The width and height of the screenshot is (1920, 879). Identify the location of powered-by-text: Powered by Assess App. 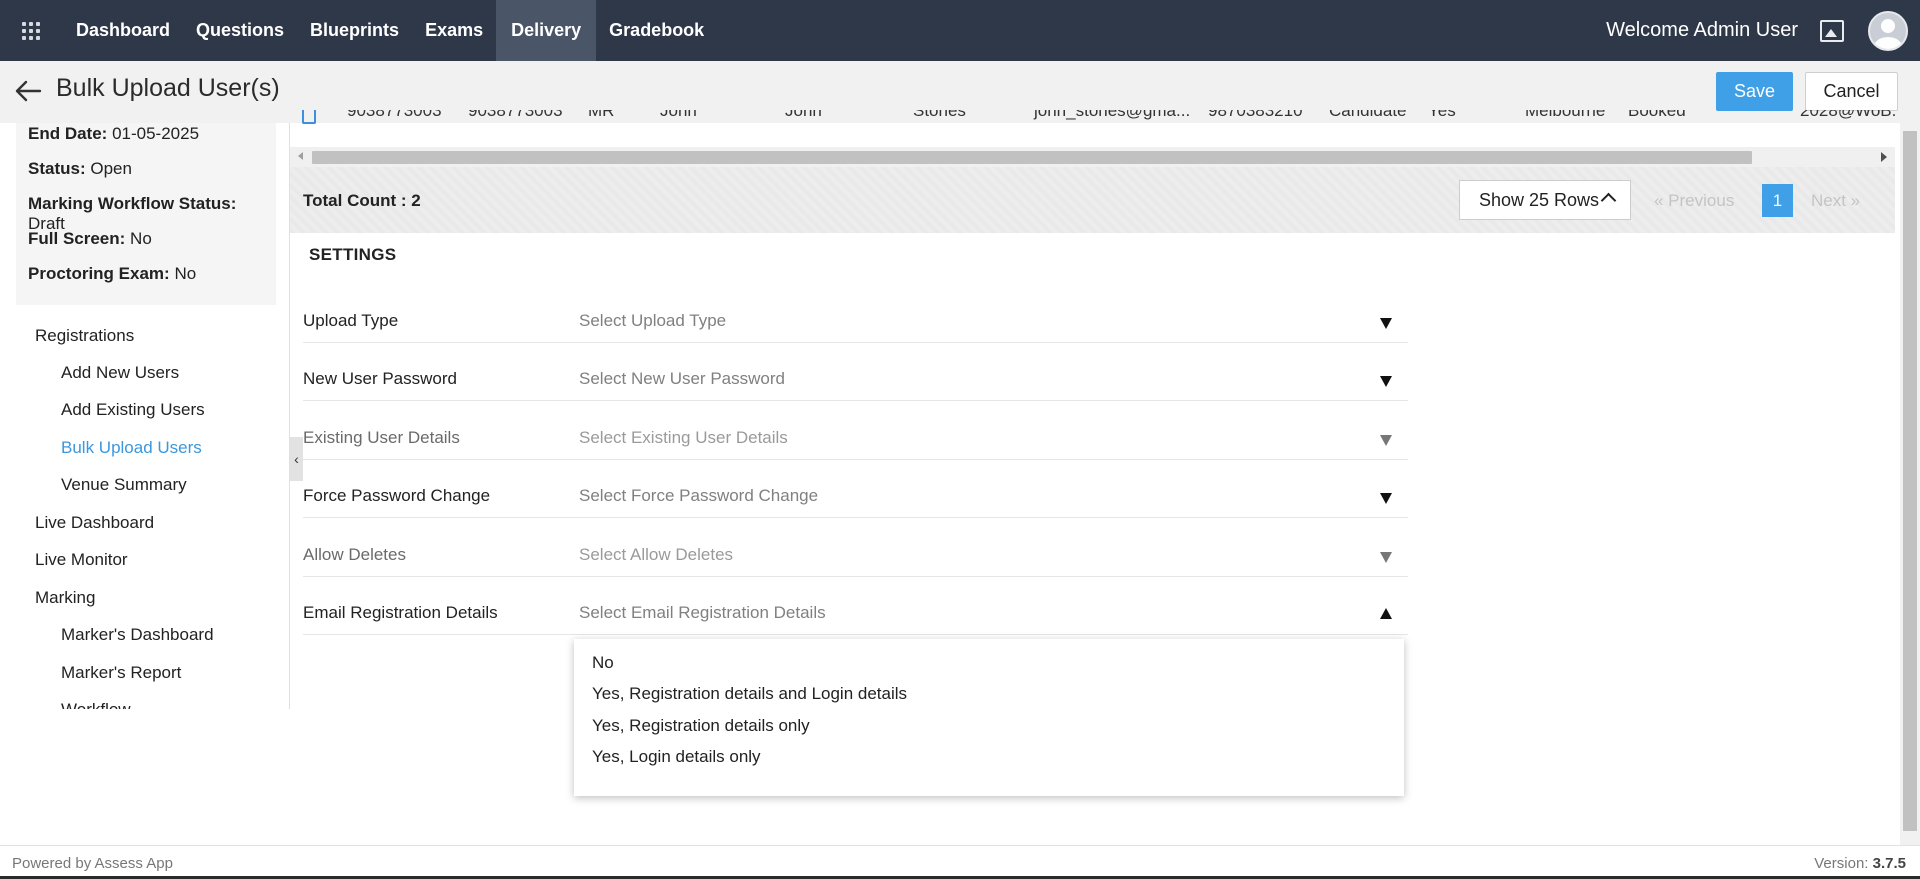
(92, 863).